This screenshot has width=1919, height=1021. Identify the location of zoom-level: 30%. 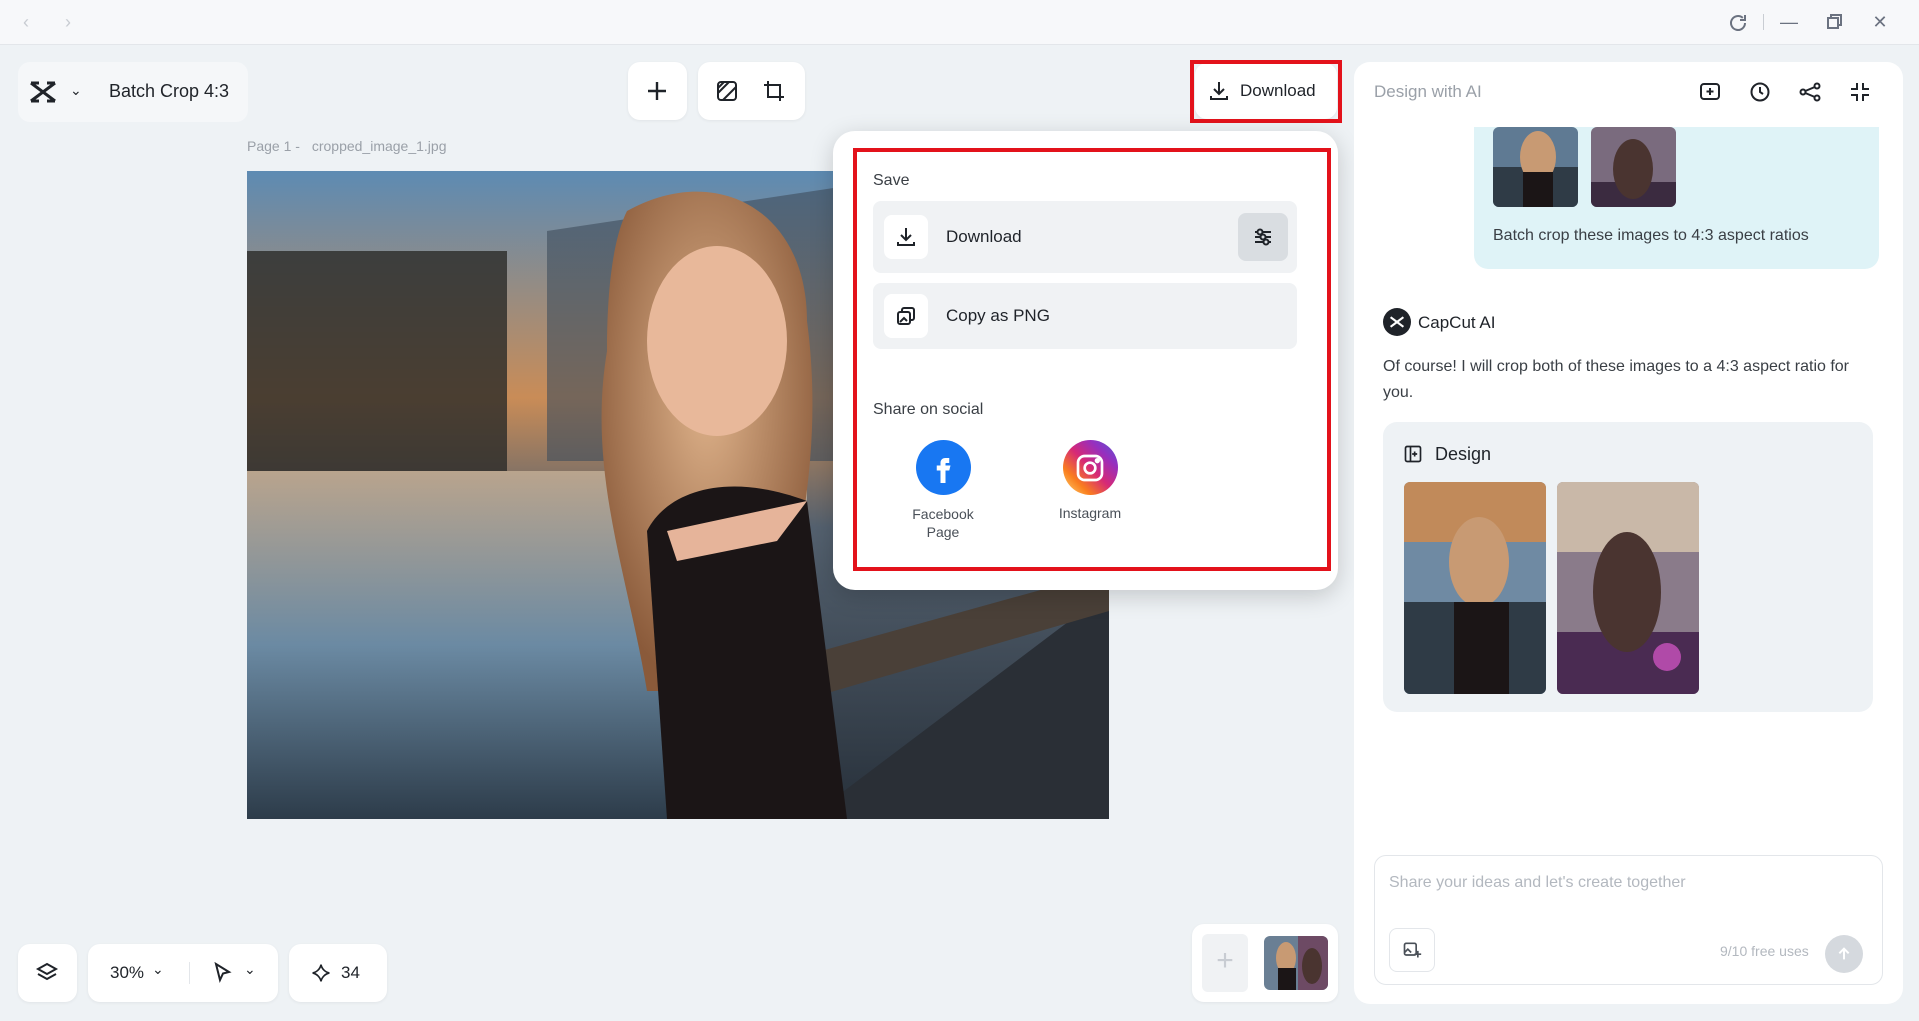
(127, 973).